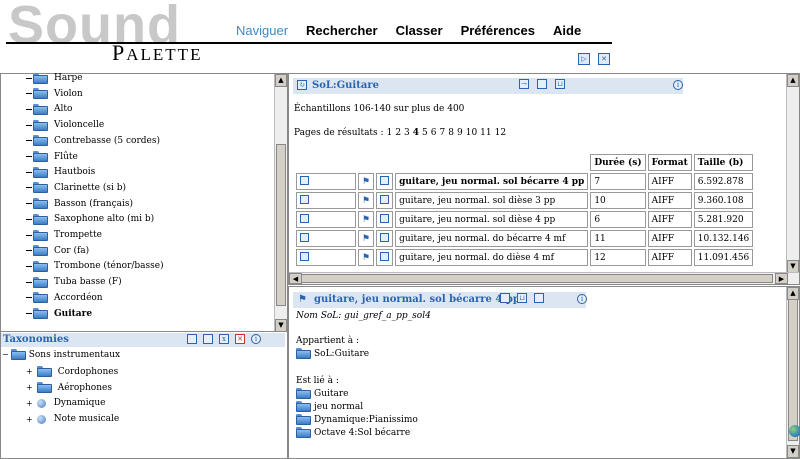 The height and width of the screenshot is (459, 800). I want to click on results-info-icon: i, so click(678, 85).